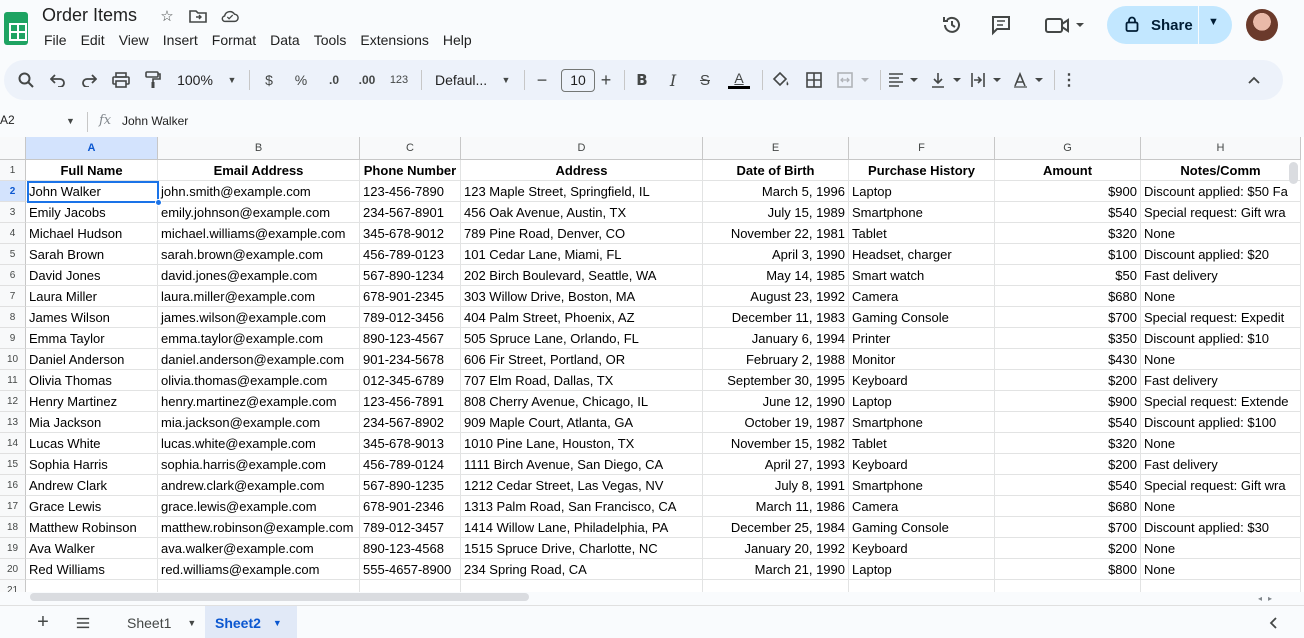  What do you see at coordinates (1262, 25) in the screenshot?
I see `user-avatar` at bounding box center [1262, 25].